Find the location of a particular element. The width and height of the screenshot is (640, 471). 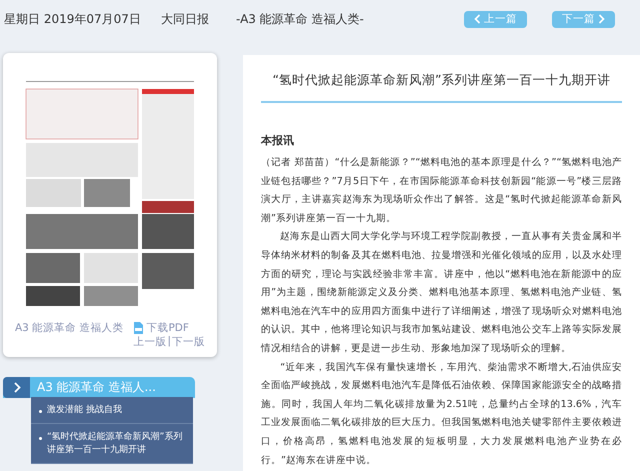

download-pdf-link: 下载PDF is located at coordinates (167, 328).